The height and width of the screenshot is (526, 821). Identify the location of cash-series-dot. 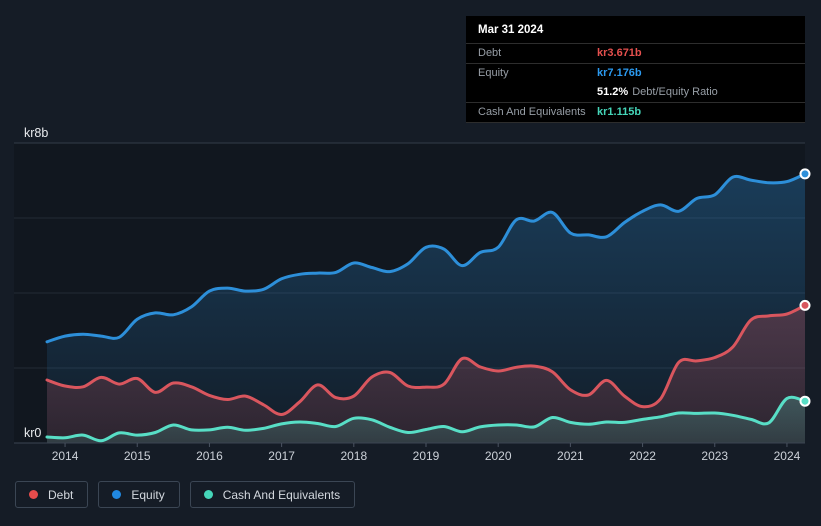
(208, 494).